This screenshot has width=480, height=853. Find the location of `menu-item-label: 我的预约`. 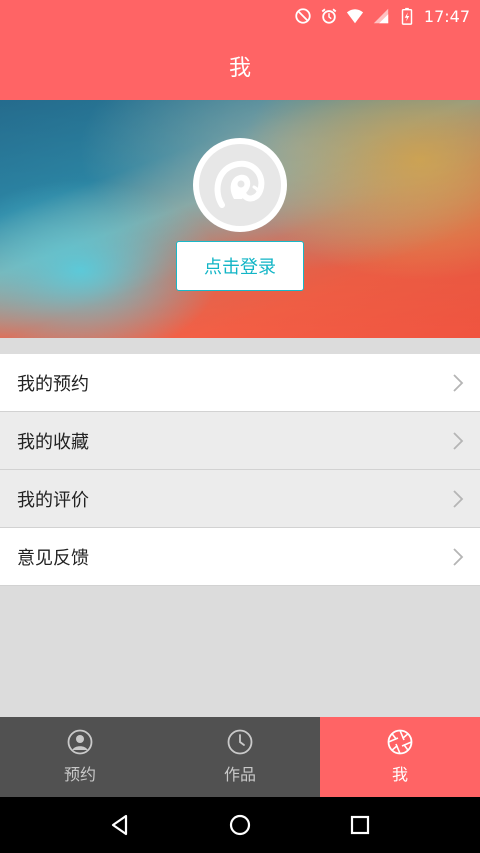

menu-item-label: 我的预约 is located at coordinates (53, 384).